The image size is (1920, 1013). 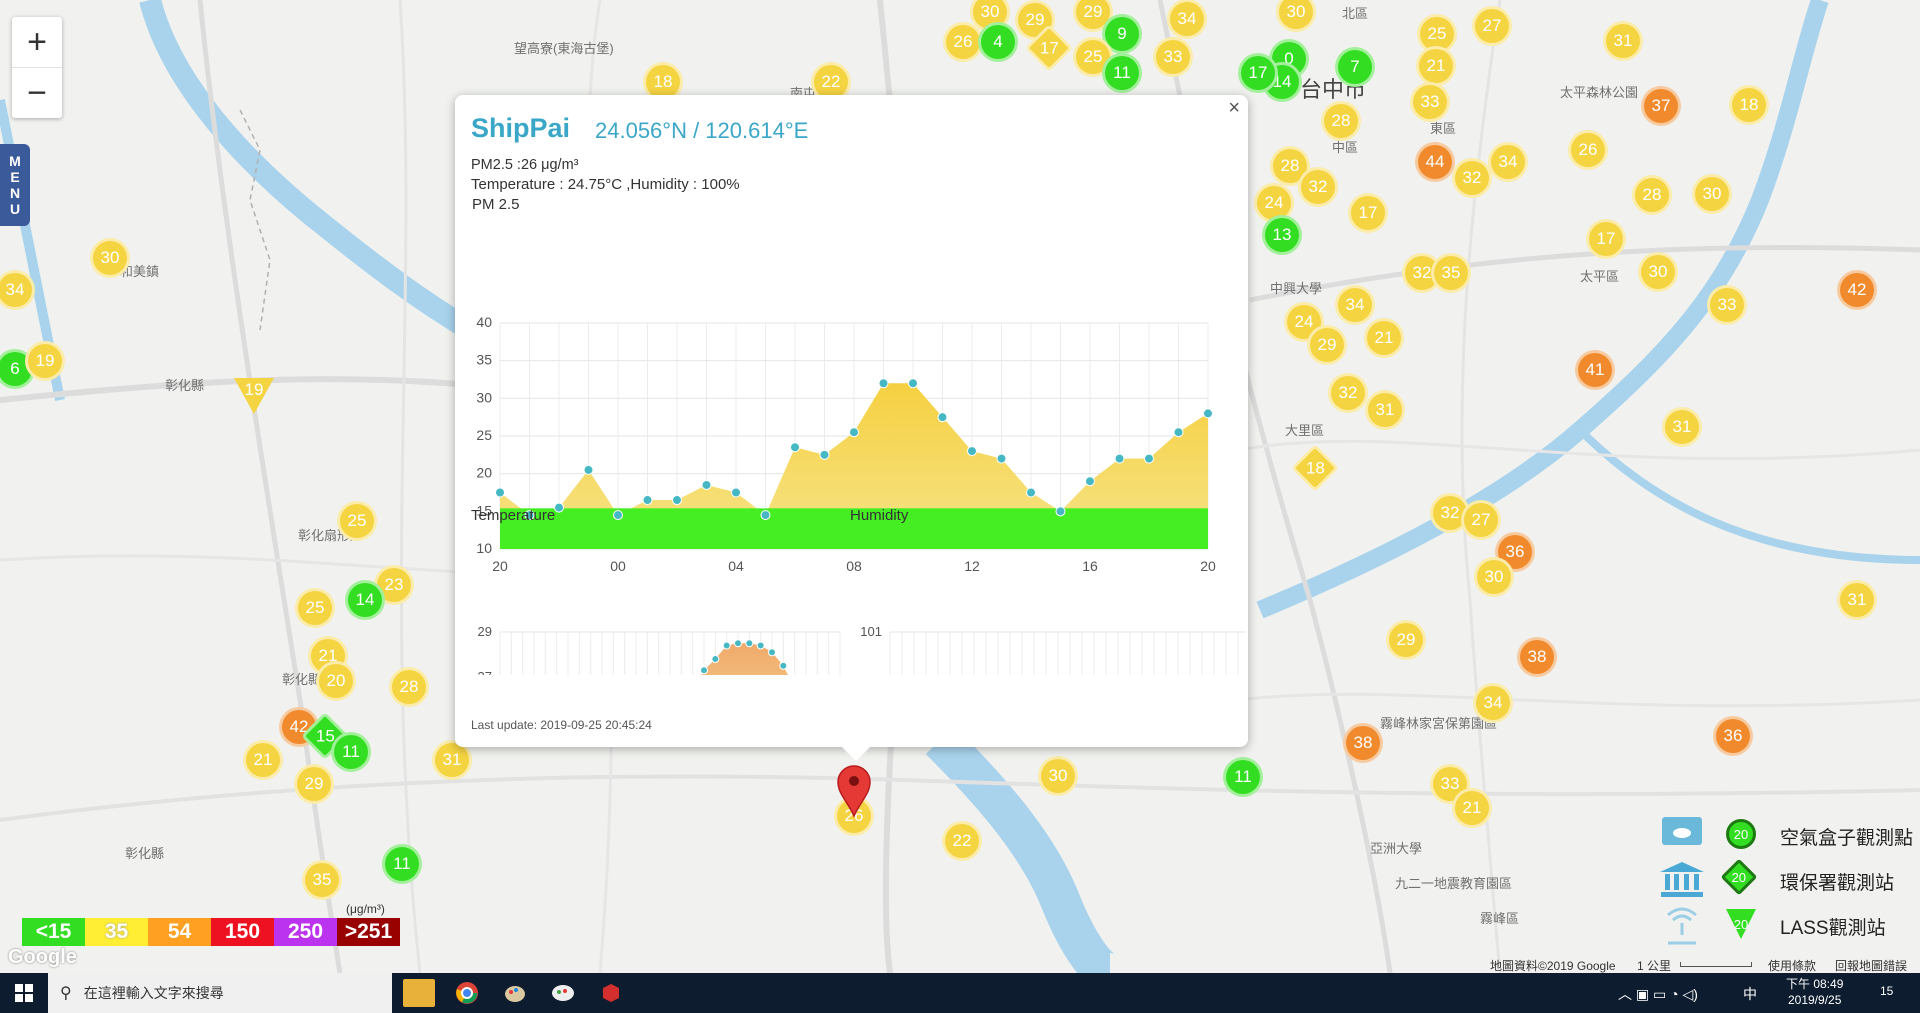 What do you see at coordinates (1661, 106) in the screenshot?
I see `station-marker: 37` at bounding box center [1661, 106].